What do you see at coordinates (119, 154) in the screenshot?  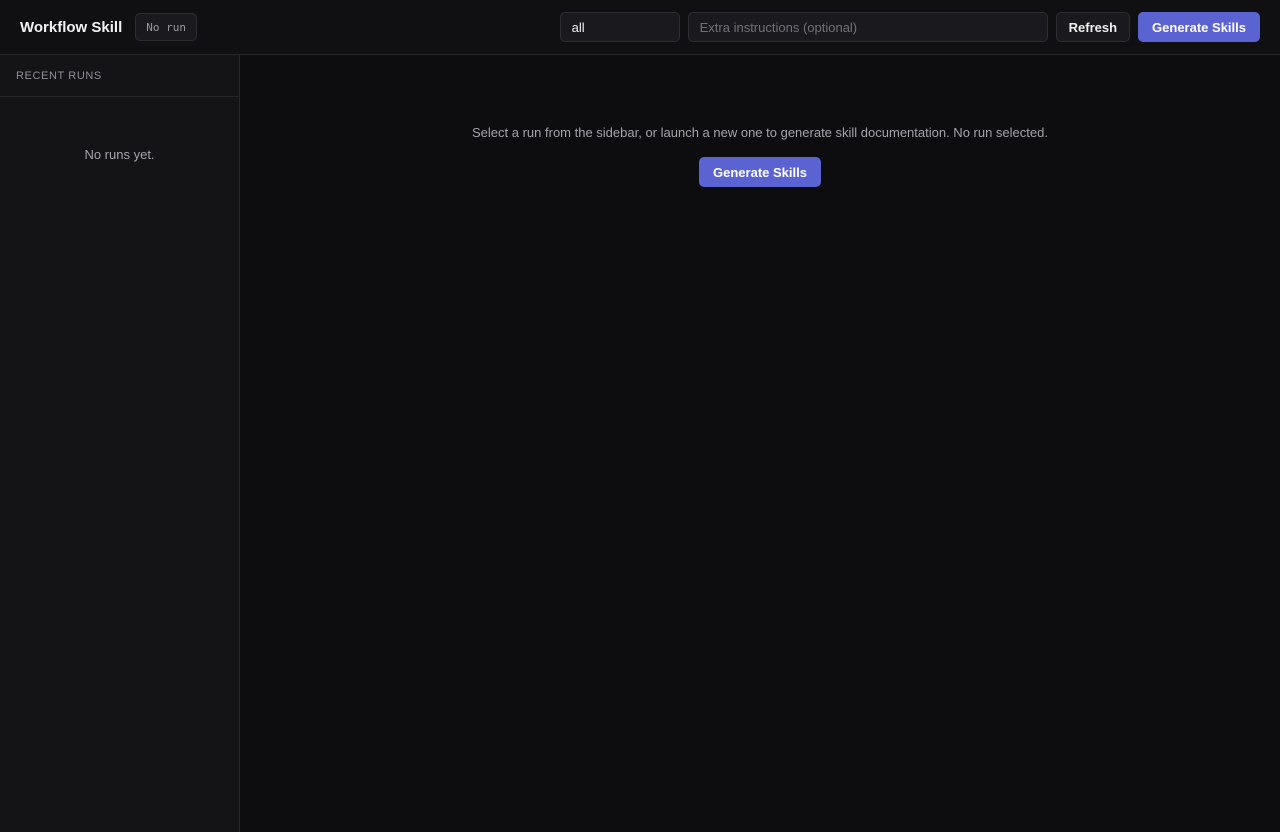 I see `runs-empty-text: No runs yet.` at bounding box center [119, 154].